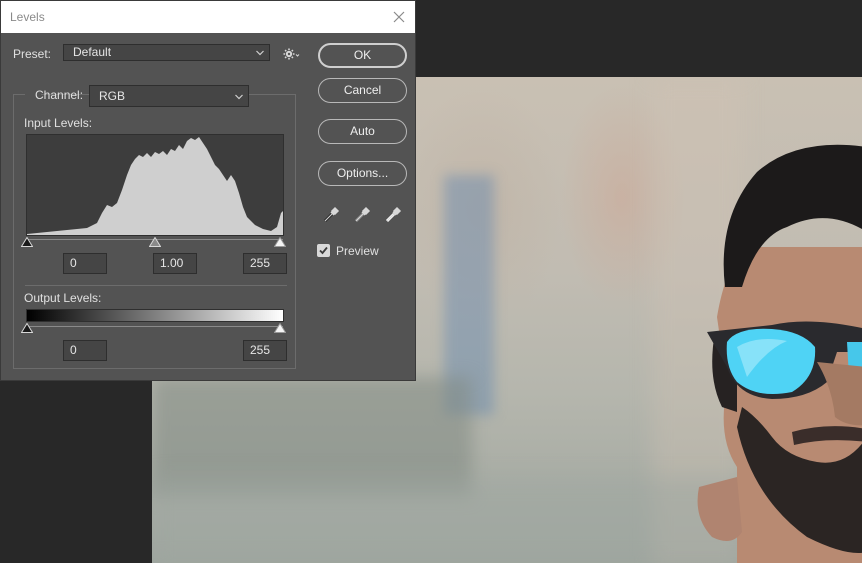 The height and width of the screenshot is (563, 862). I want to click on input-white-field: 255, so click(265, 263).